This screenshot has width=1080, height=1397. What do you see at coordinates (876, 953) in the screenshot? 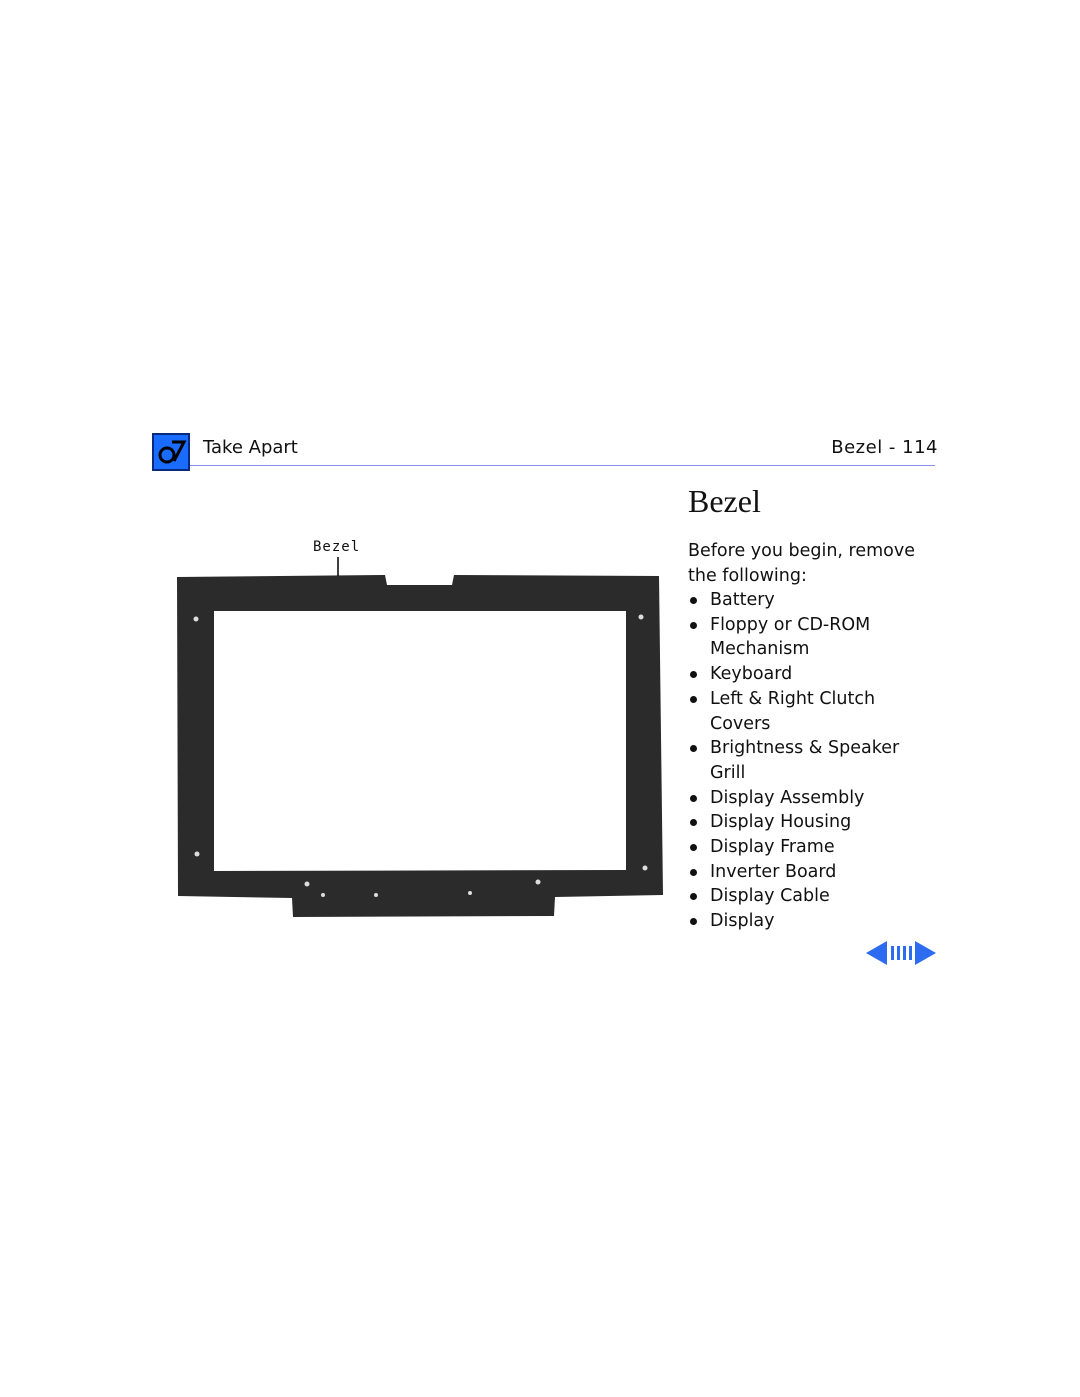
I see `left-arrow-icon` at bounding box center [876, 953].